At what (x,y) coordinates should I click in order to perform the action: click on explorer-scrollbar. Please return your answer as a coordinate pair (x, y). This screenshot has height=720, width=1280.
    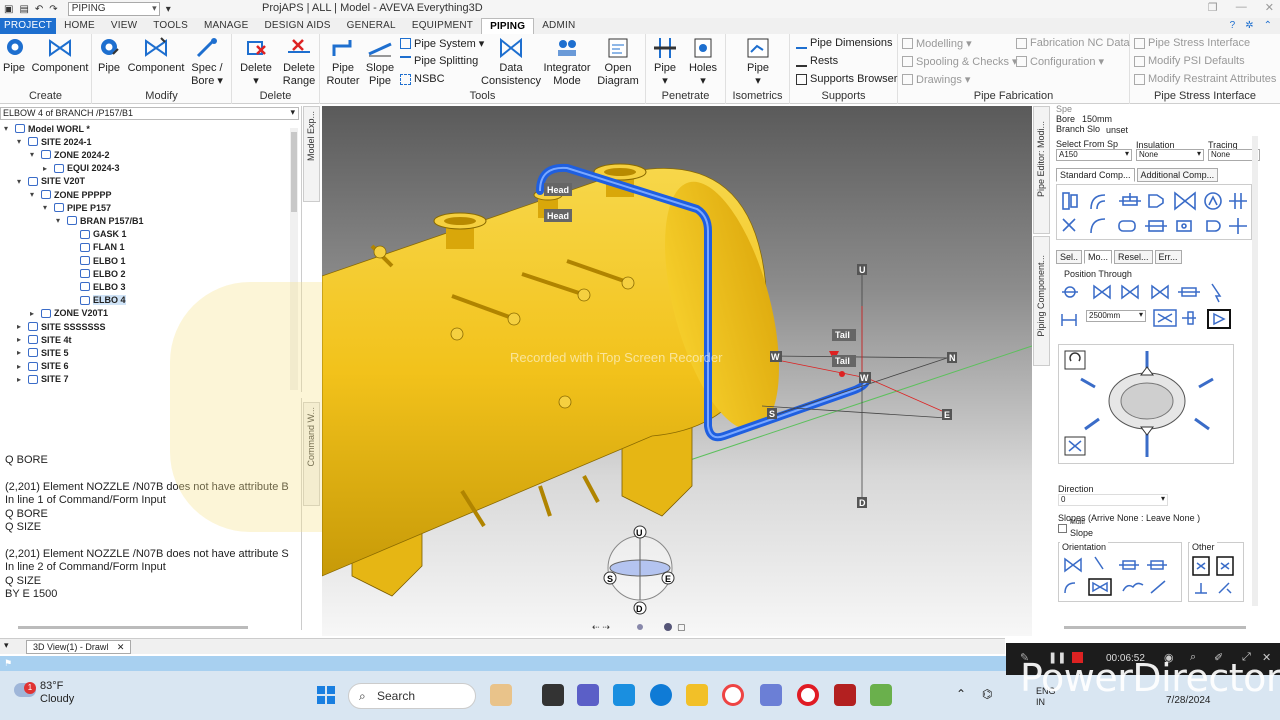
    Looking at the image, I should click on (294, 259).